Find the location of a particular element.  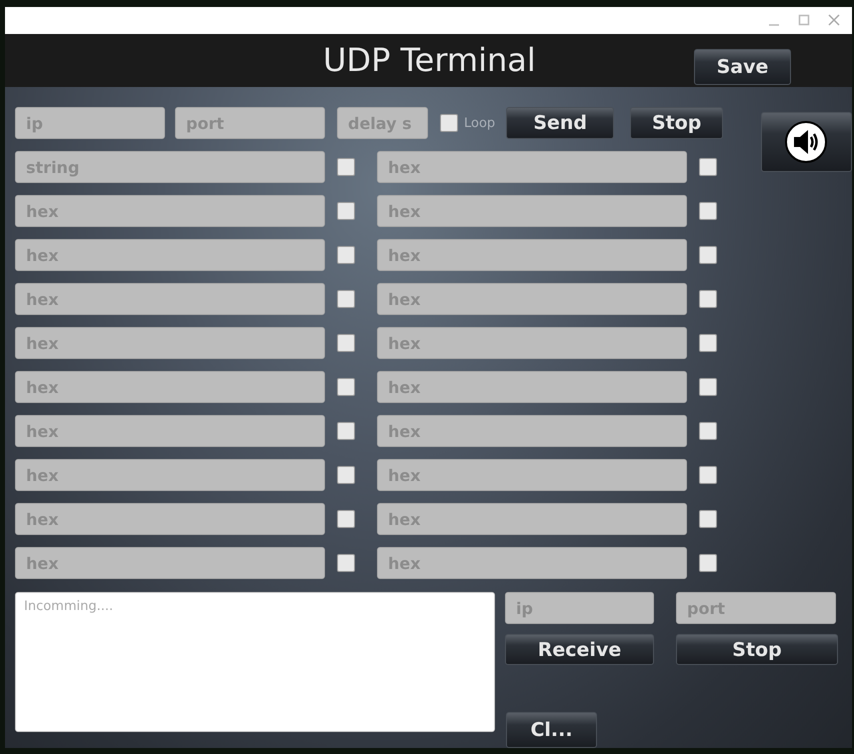

speaker-icon is located at coordinates (806, 142).